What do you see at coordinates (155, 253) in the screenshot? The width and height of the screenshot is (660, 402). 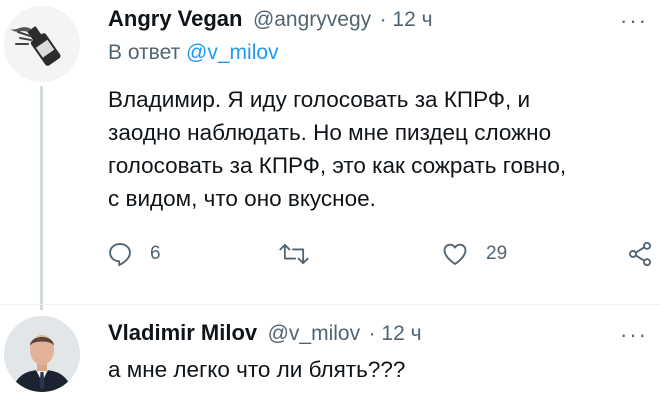 I see `reply-count: 6` at bounding box center [155, 253].